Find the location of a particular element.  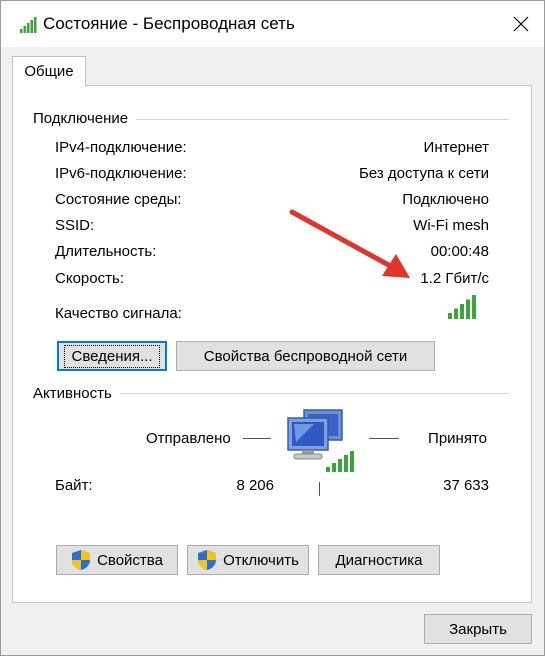

diagnostics-button-label: Диагностика is located at coordinates (379, 560).